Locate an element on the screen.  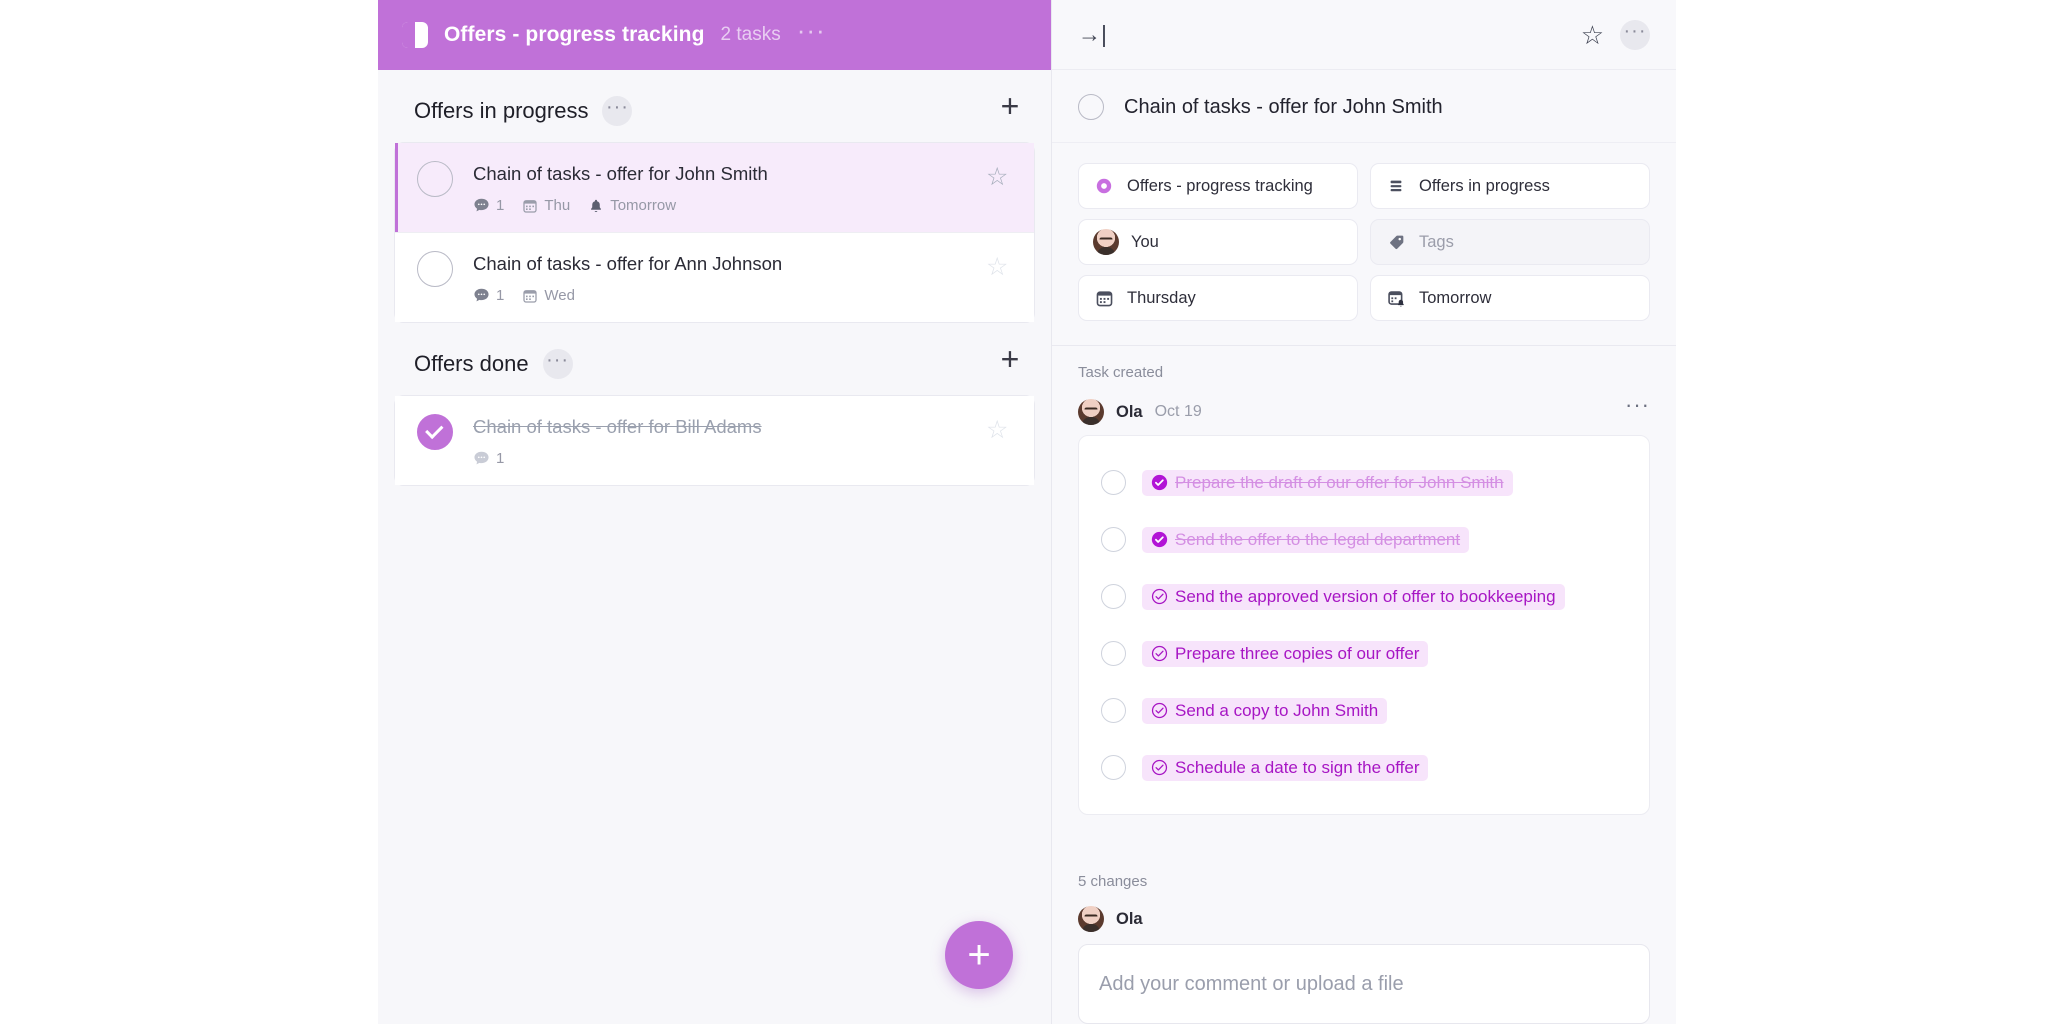
group-title: Offers in progress is located at coordinates (501, 110).